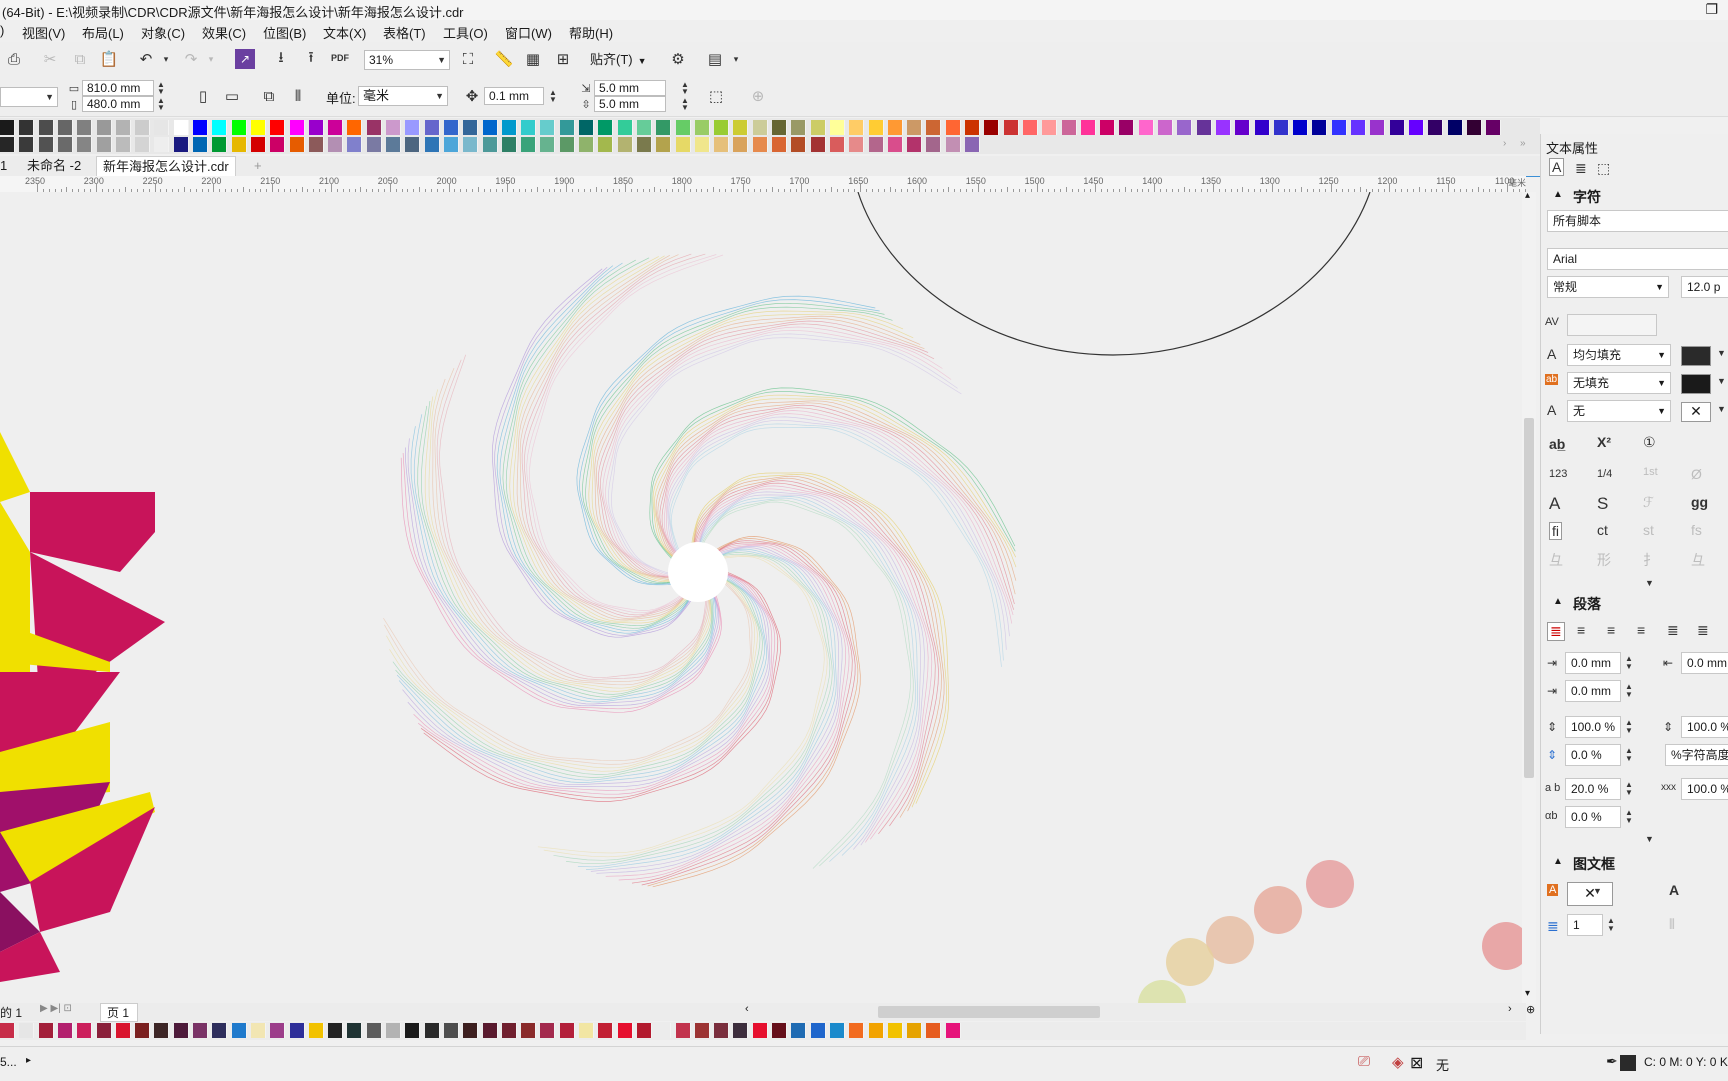  Describe the element at coordinates (146, 59) in the screenshot. I see `undo-icon: ↶` at that location.